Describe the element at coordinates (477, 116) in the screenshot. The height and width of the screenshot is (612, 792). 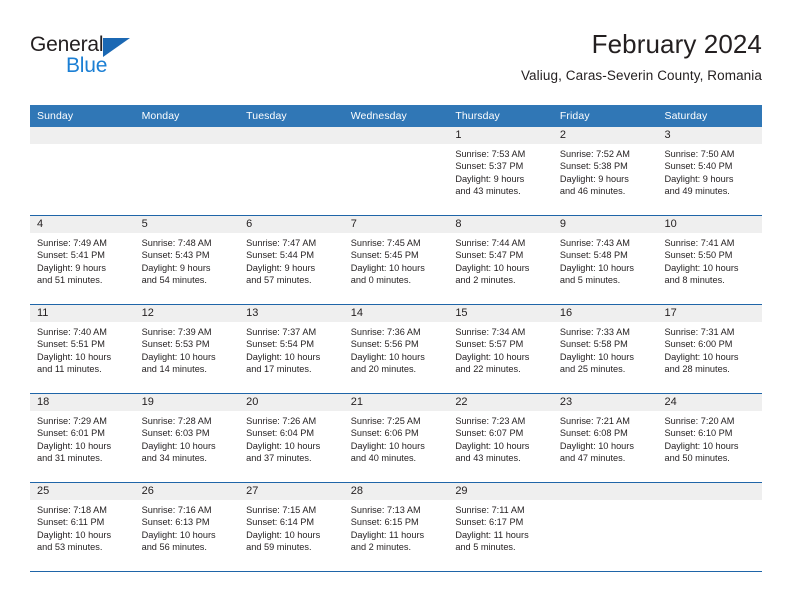
I see `weekday-header-thursday: Thursday` at that location.